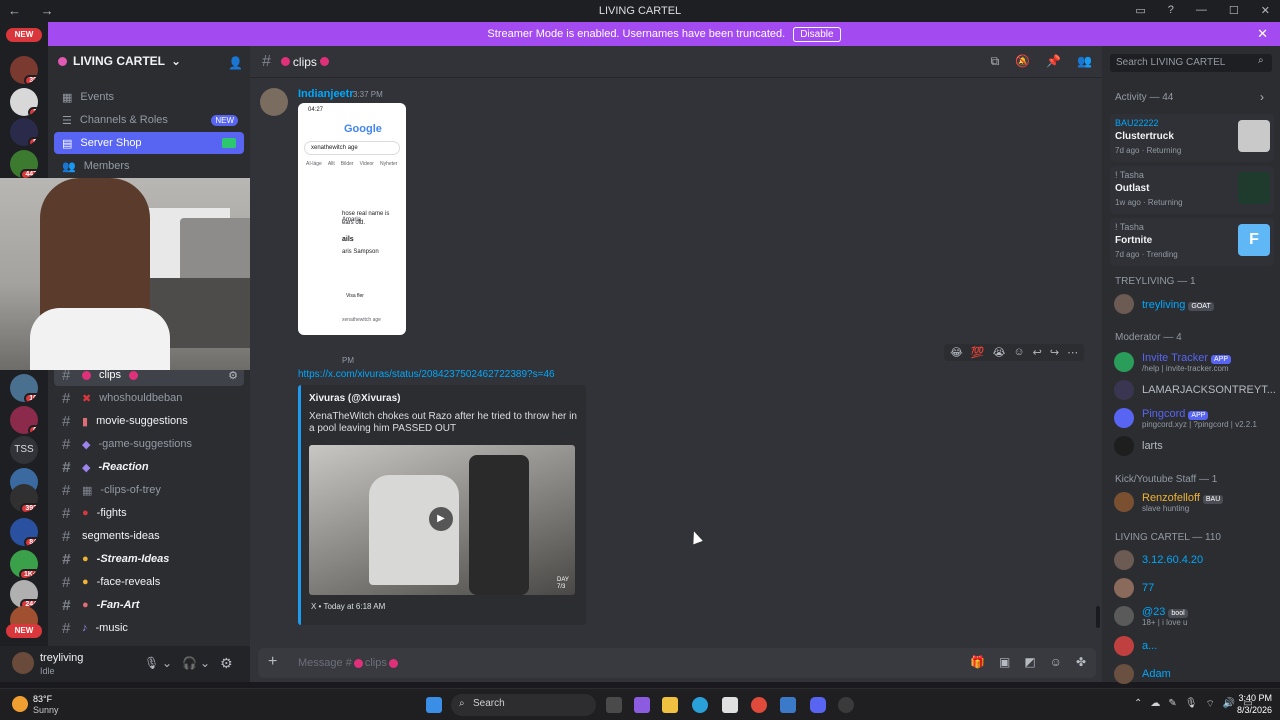  I want to click on member-row: 77, so click(1194, 588).